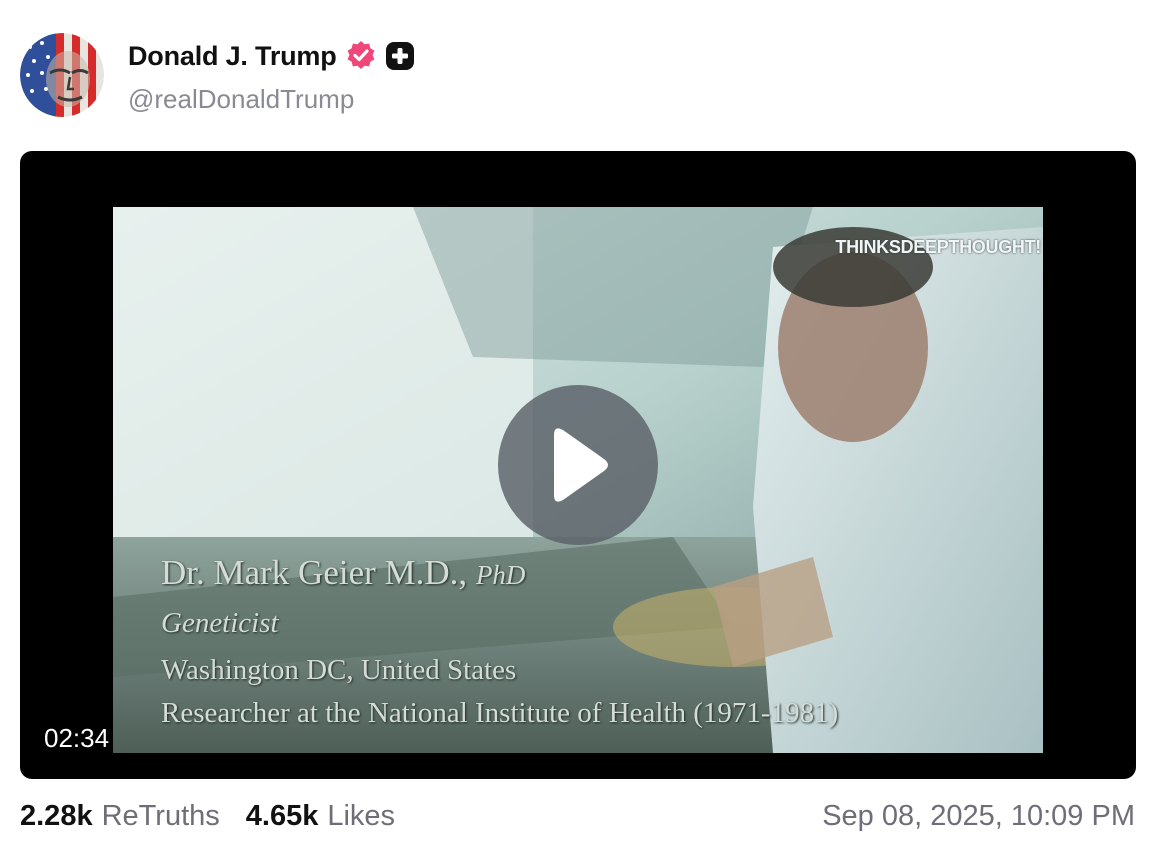  Describe the element at coordinates (938, 247) in the screenshot. I see `video-watermark: THINKSDEEPTHOUGHT!` at that location.